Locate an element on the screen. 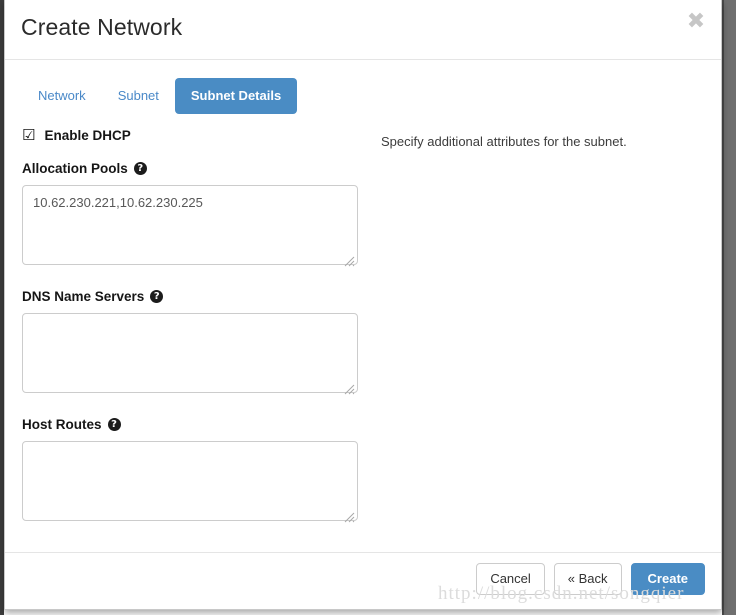 The image size is (736, 615). close-icon: ✖ is located at coordinates (696, 22).